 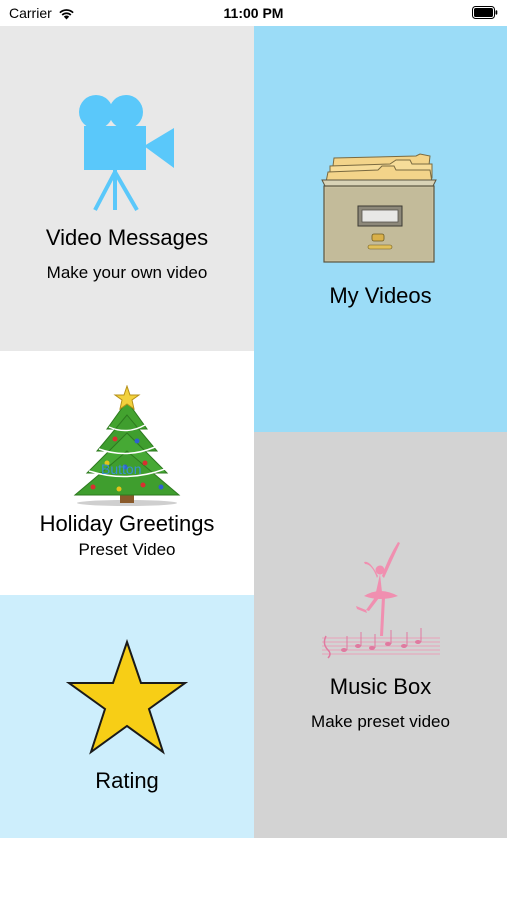 What do you see at coordinates (380, 686) in the screenshot?
I see `music-box-title: Music Box` at bounding box center [380, 686].